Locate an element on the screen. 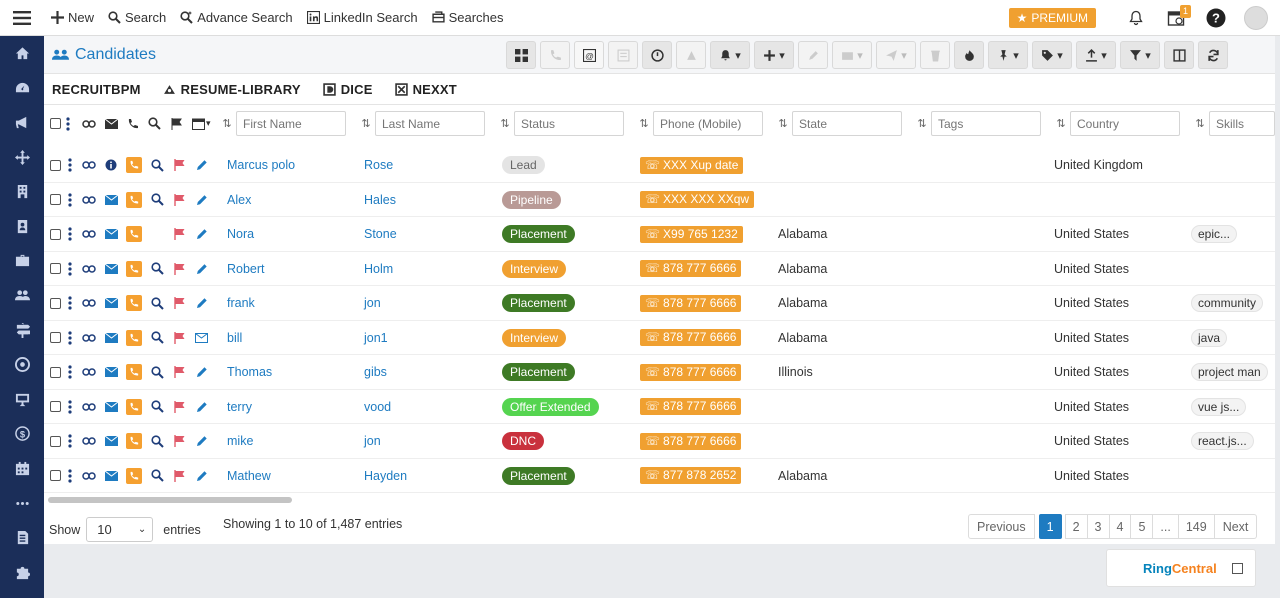 This screenshot has width=1280, height=598. first-name-link: Thomas is located at coordinates (249, 372).